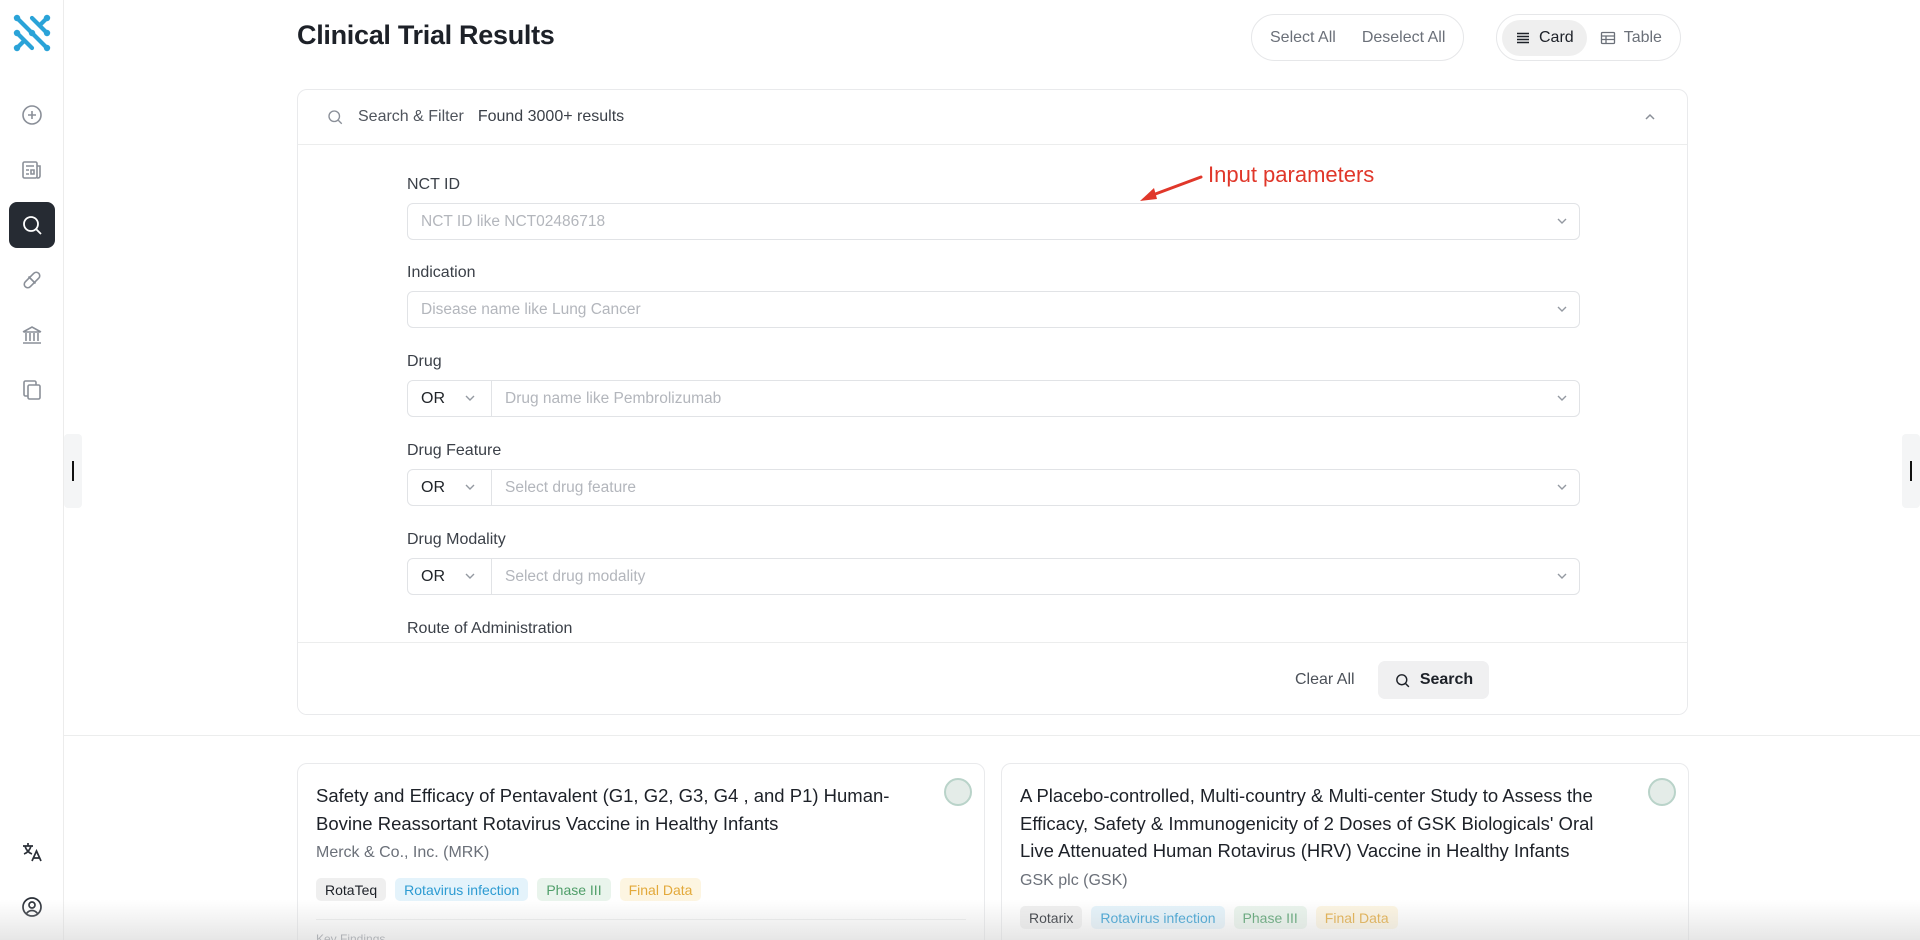 The height and width of the screenshot is (940, 1920). I want to click on page-title: Clinical Trial Results, so click(426, 35).